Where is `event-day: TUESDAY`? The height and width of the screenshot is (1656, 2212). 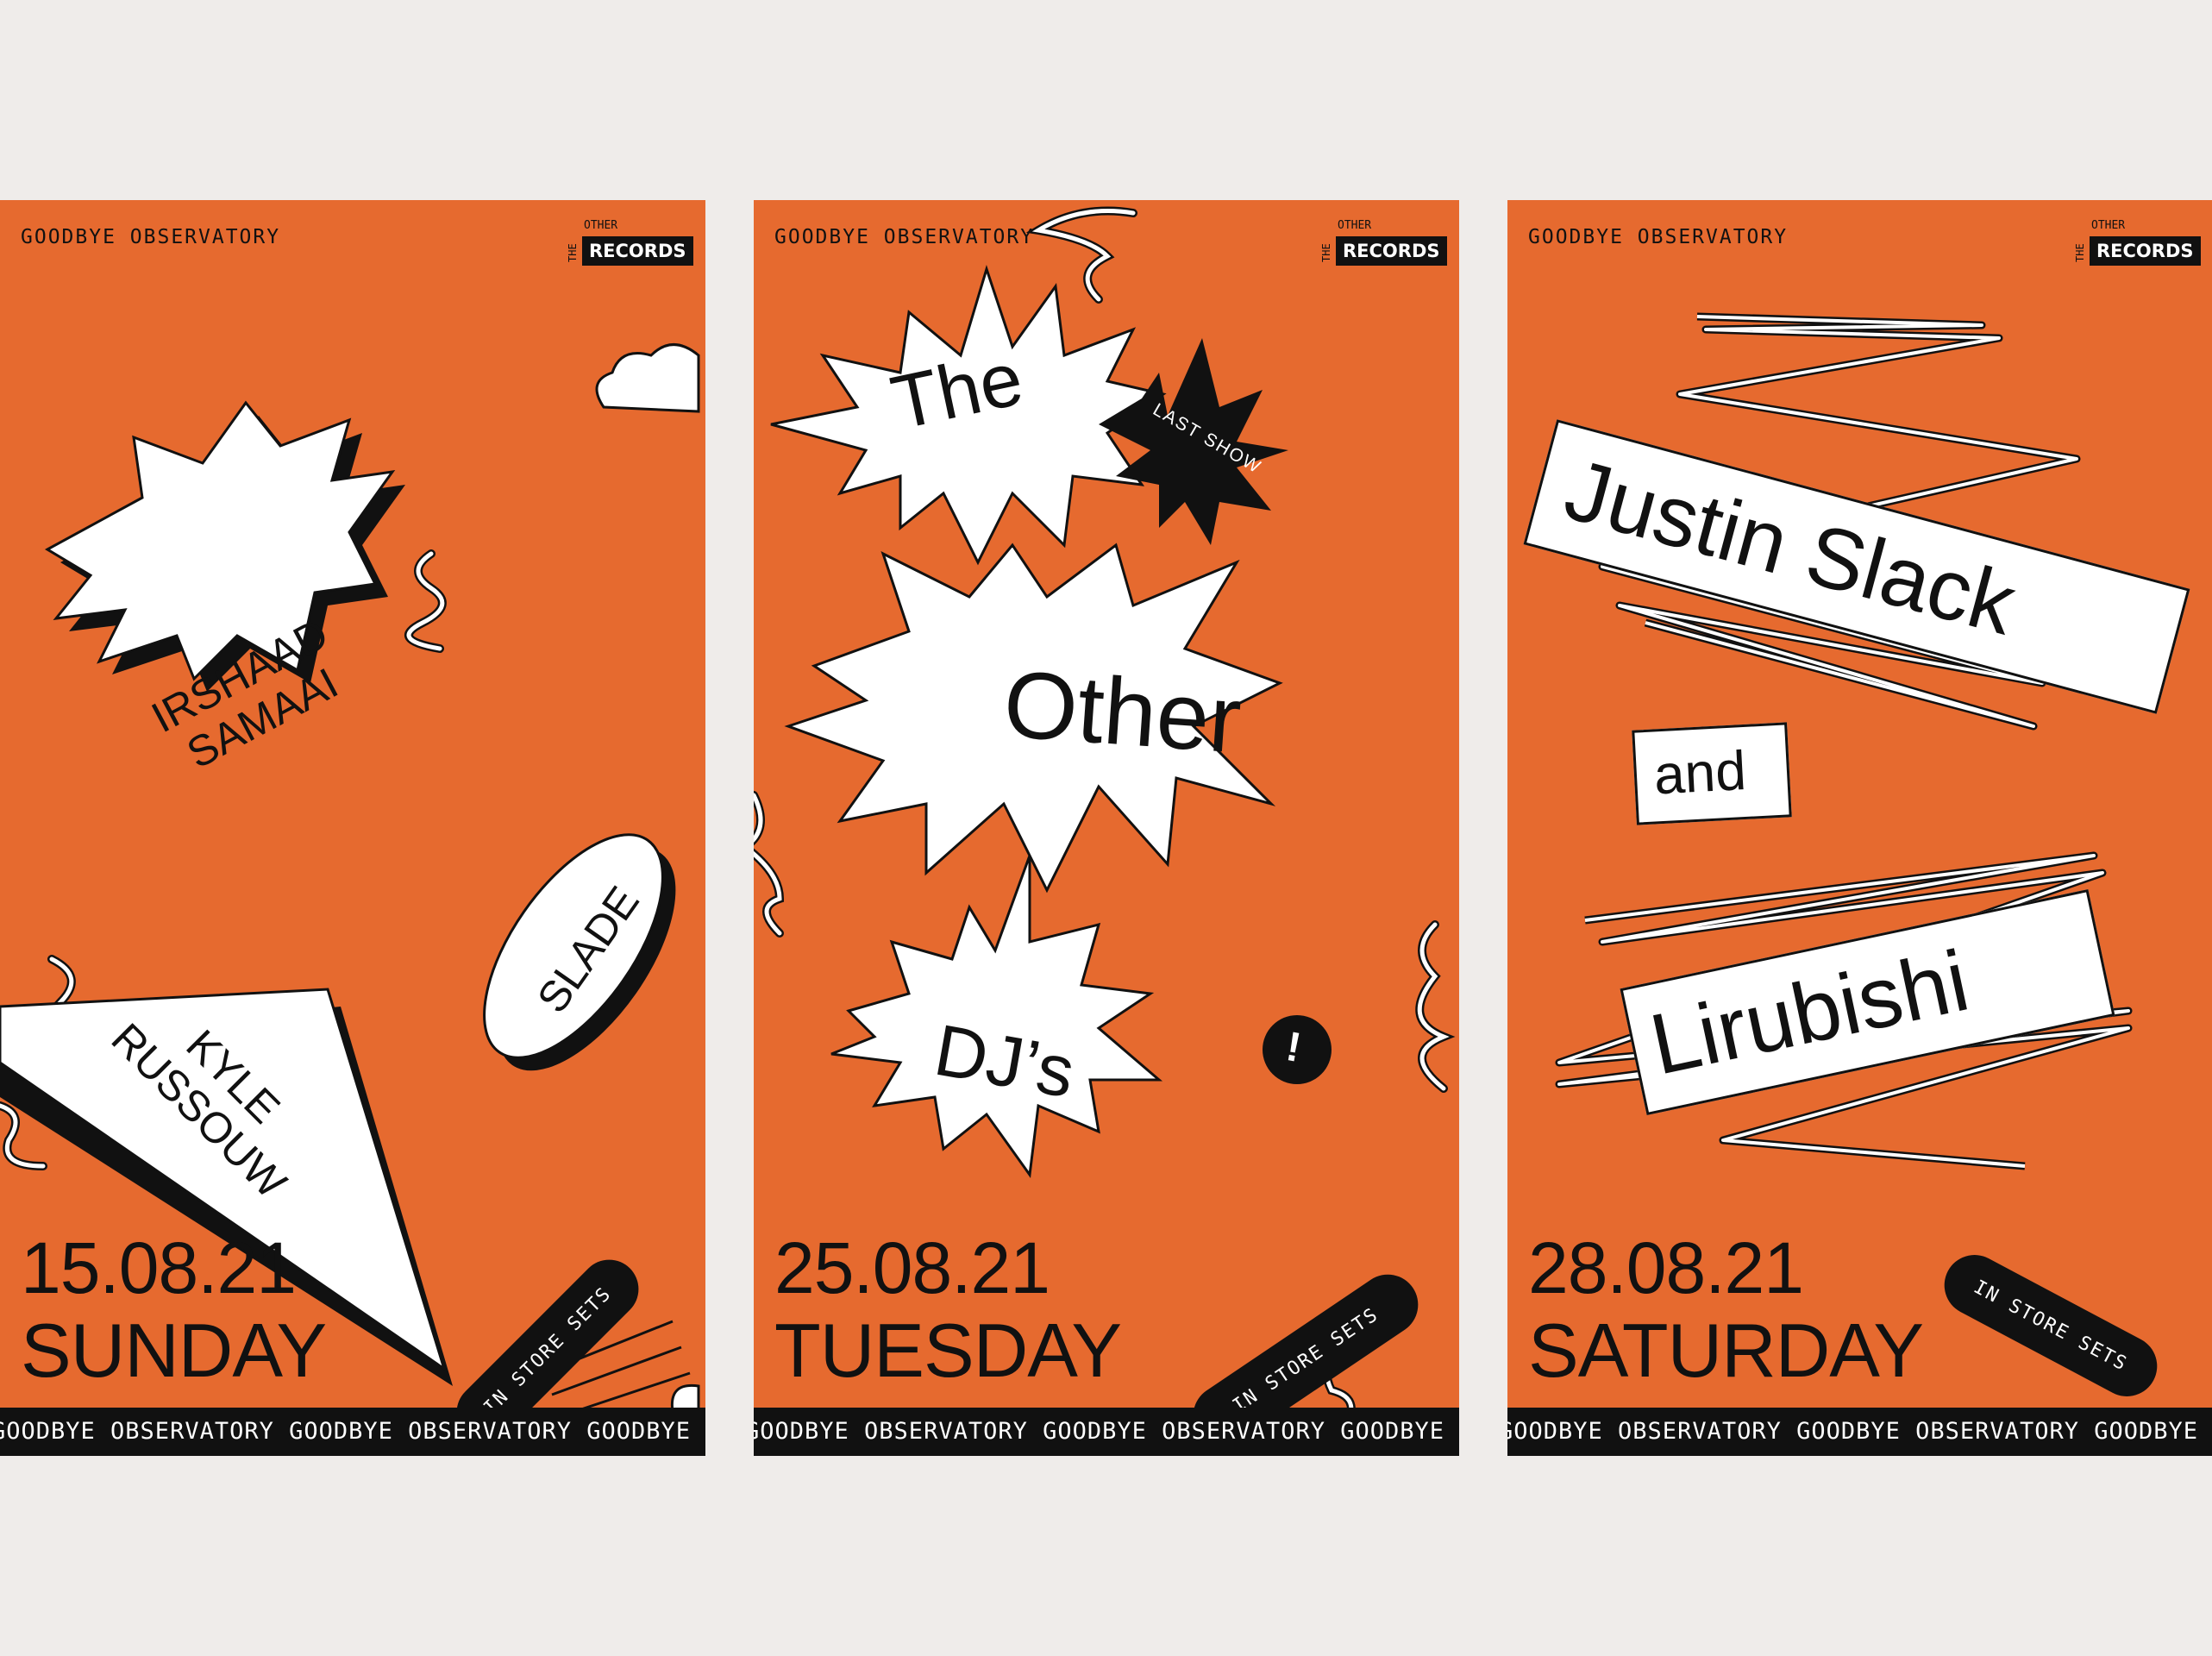 event-day: TUESDAY is located at coordinates (948, 1351).